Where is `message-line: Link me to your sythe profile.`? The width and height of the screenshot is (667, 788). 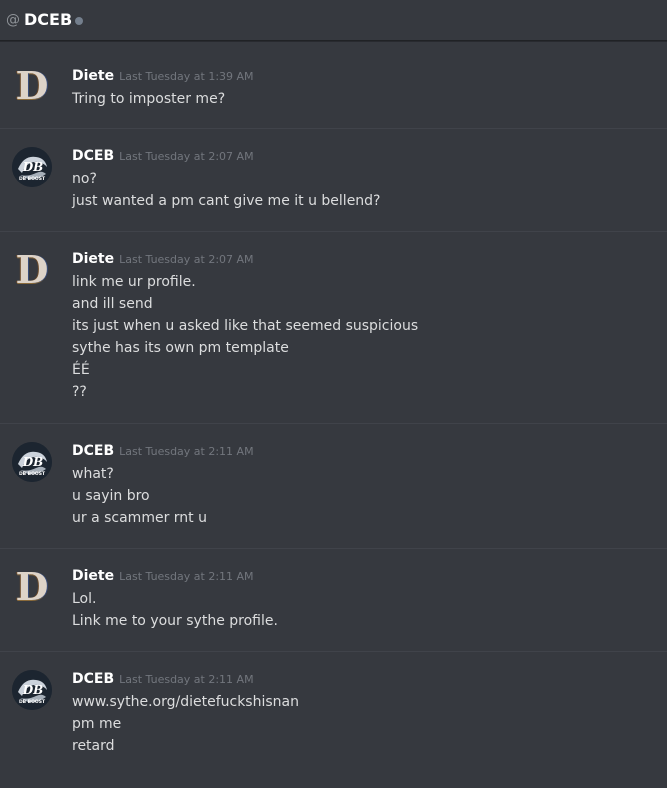 message-line: Link me to your sythe profile. is located at coordinates (175, 621).